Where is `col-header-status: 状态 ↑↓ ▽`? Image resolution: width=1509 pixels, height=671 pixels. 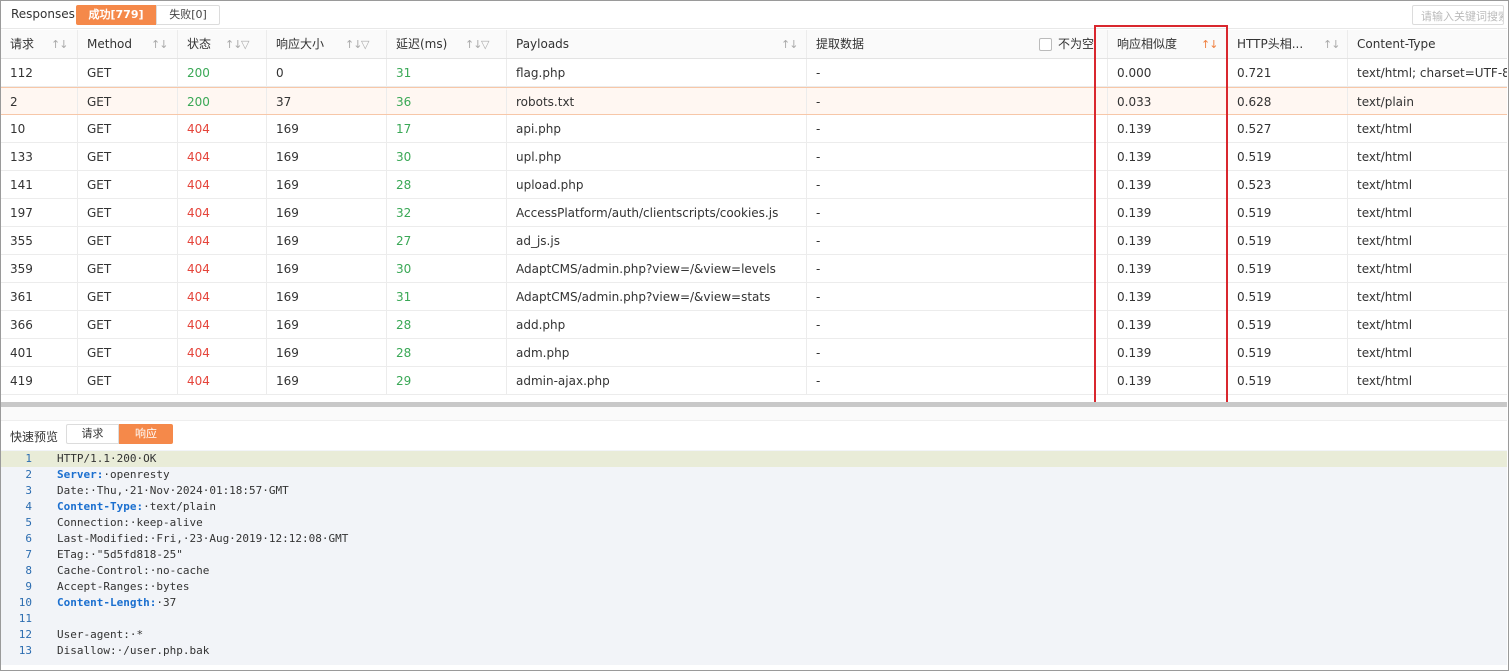 col-header-status: 状态 ↑↓ ▽ is located at coordinates (222, 44).